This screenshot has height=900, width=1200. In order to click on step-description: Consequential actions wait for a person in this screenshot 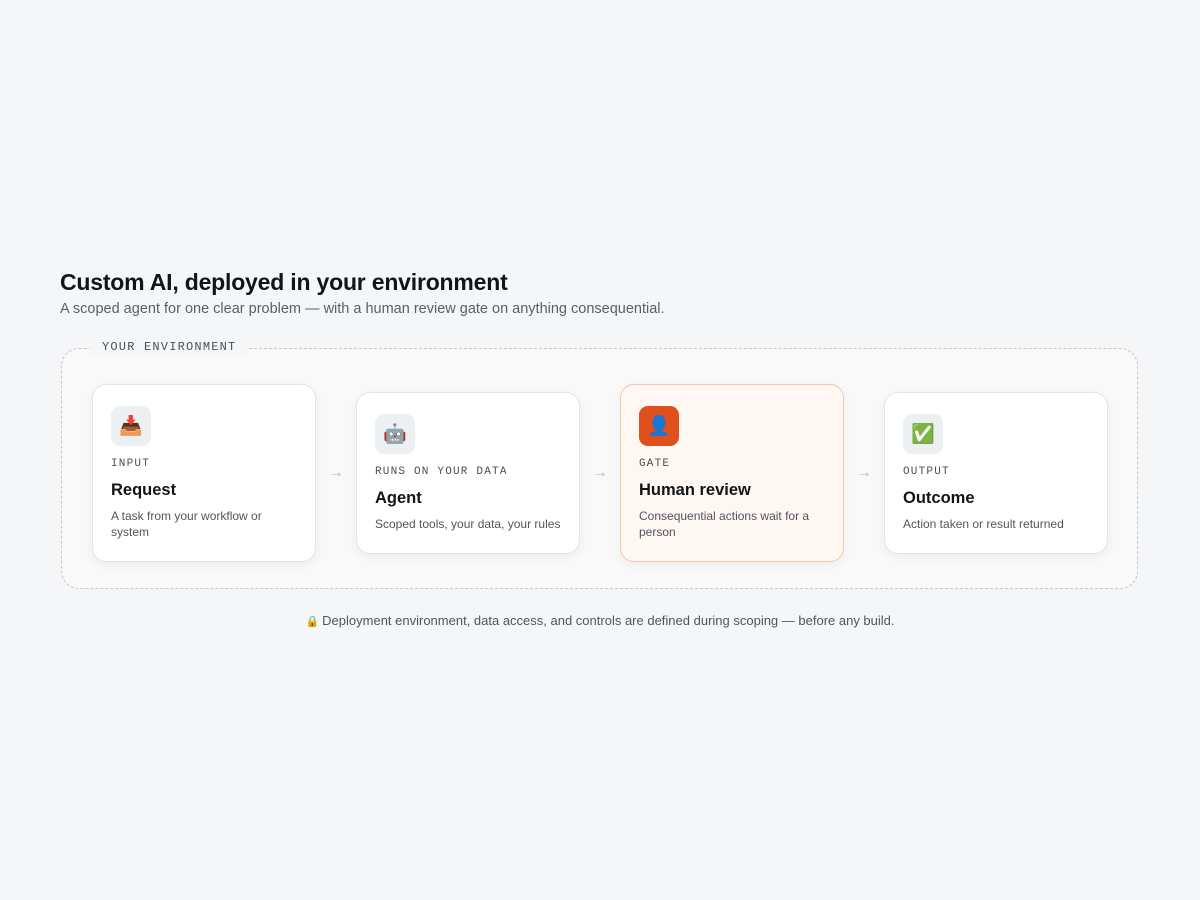, I will do `click(724, 524)`.